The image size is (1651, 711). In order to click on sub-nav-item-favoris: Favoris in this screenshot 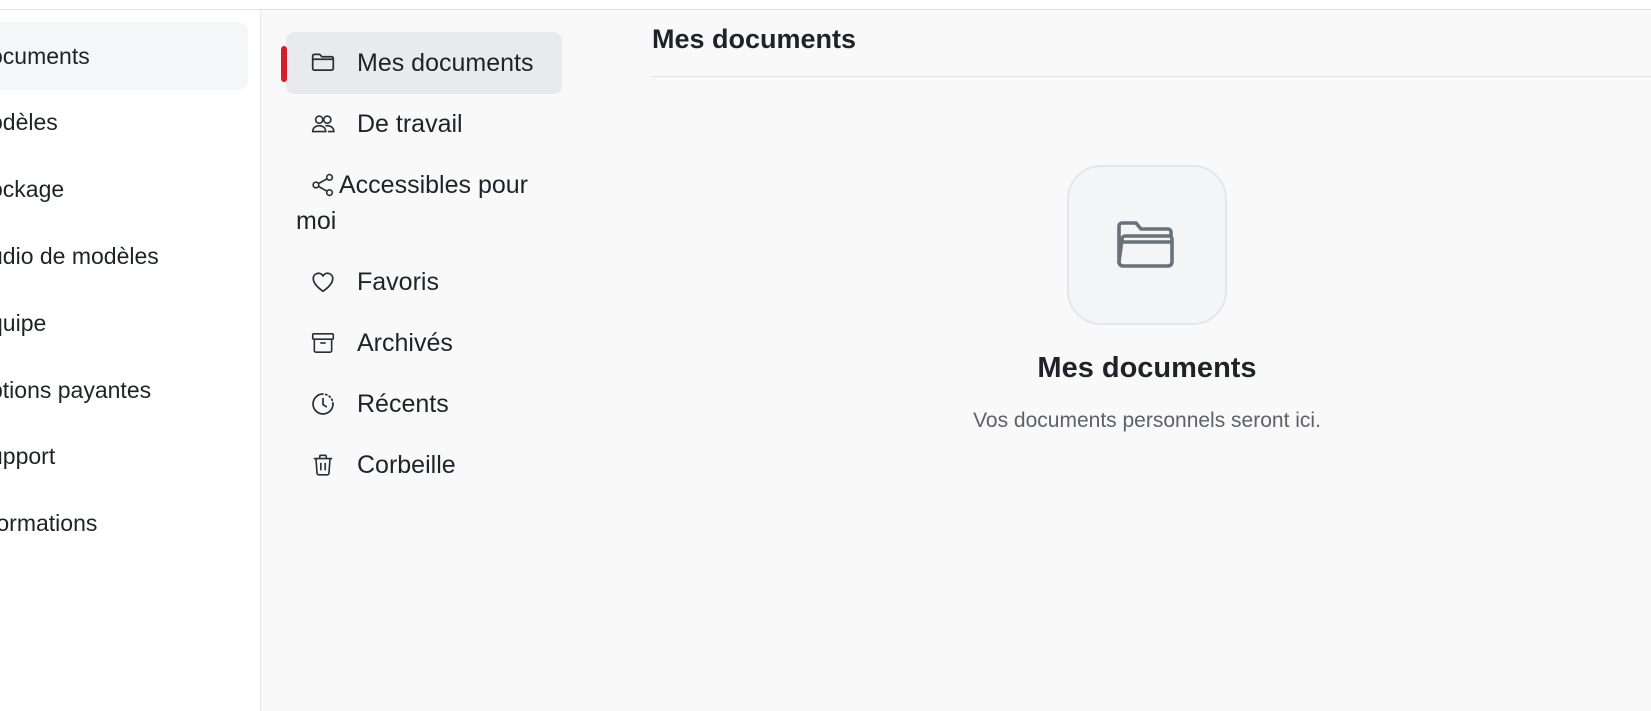, I will do `click(424, 282)`.